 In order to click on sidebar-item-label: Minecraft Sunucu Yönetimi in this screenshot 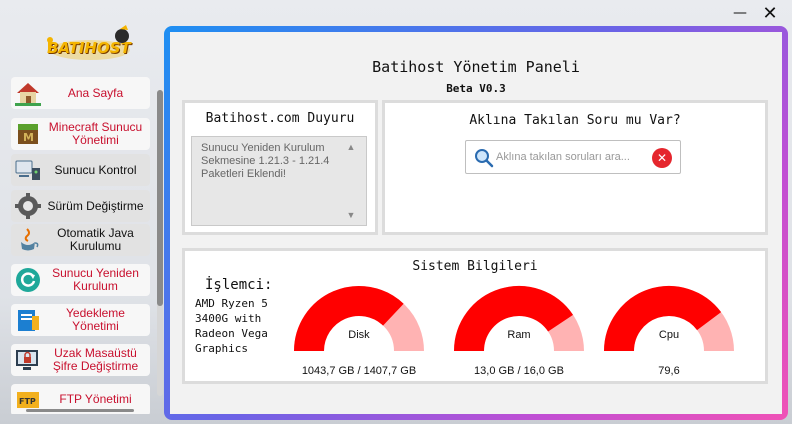, I will do `click(95, 133)`.